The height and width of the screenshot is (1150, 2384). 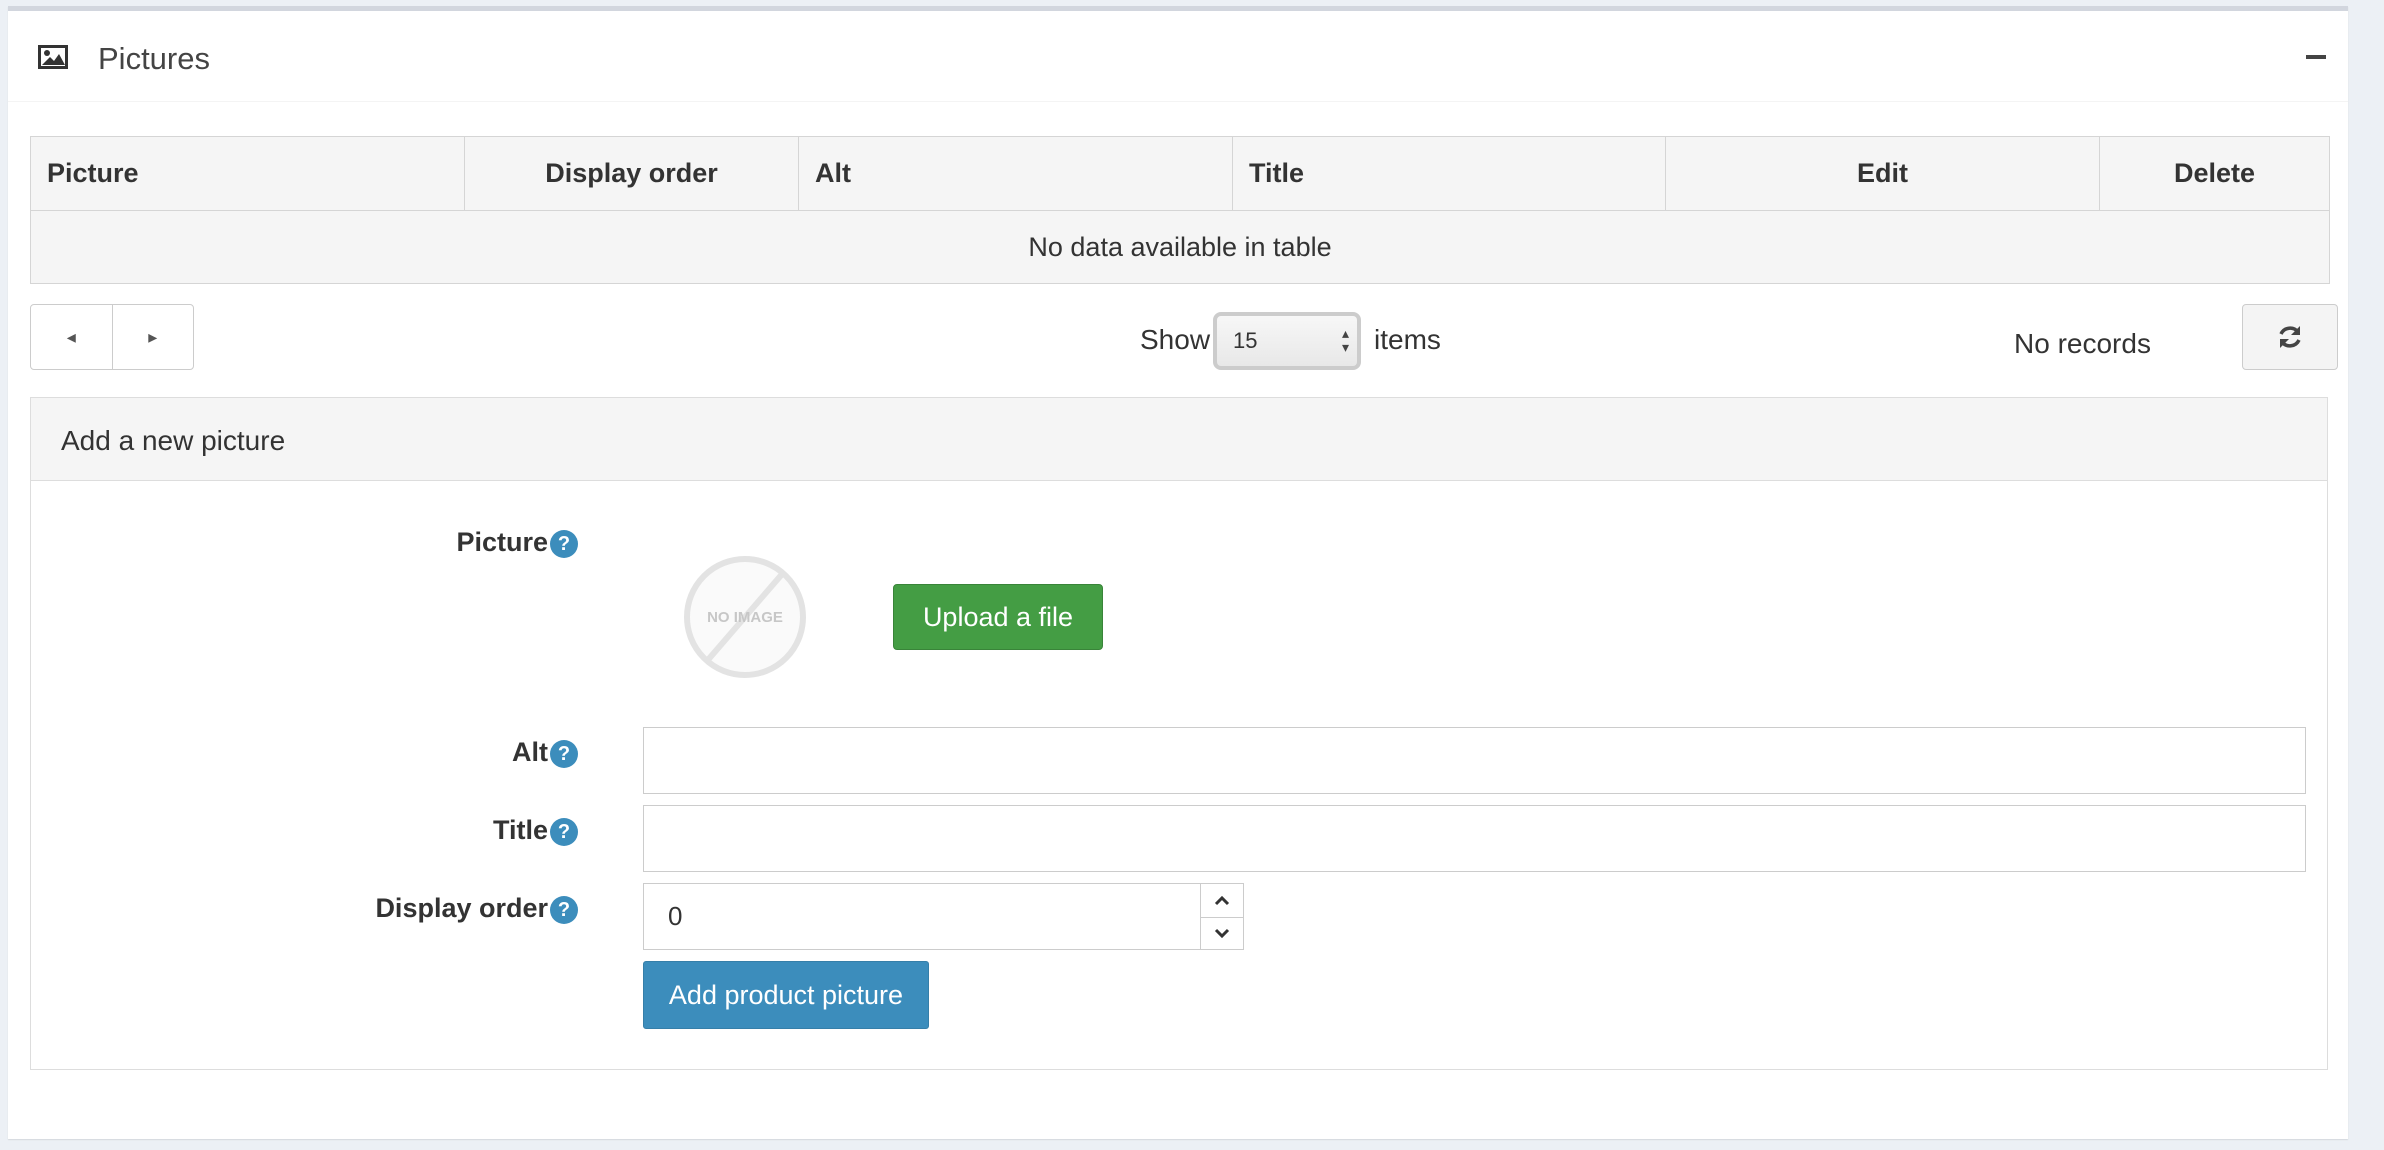 I want to click on column-header-delete: Delete, so click(x=2214, y=173).